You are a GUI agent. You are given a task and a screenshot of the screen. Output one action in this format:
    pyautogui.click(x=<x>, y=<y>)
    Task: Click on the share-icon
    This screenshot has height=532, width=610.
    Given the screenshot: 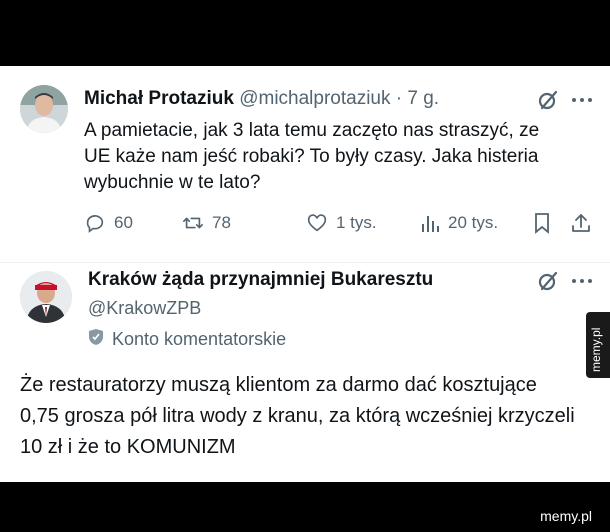 What is the action you would take?
    pyautogui.click(x=581, y=223)
    